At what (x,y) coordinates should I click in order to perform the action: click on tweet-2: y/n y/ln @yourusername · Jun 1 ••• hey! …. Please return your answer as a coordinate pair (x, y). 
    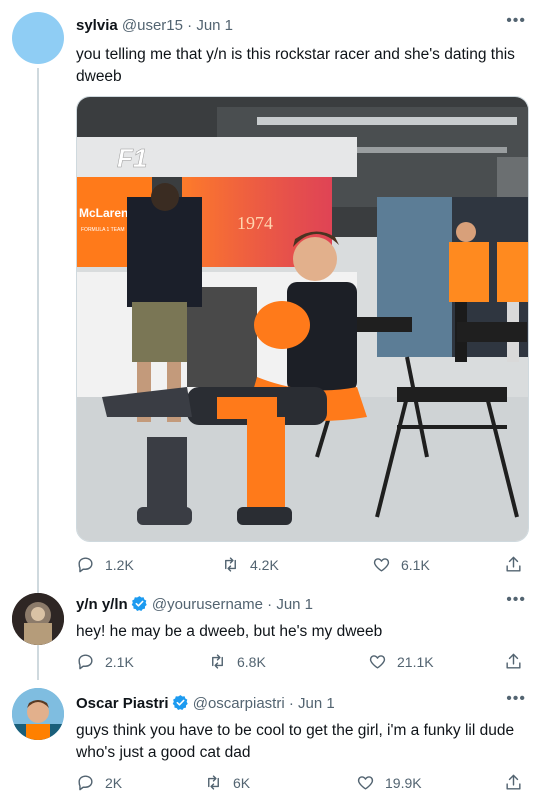
    Looking at the image, I should click on (270, 632).